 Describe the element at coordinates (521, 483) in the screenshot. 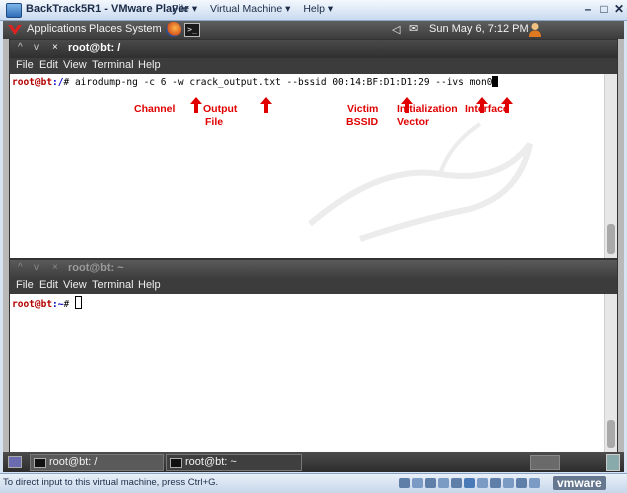

I see `message-icon` at that location.